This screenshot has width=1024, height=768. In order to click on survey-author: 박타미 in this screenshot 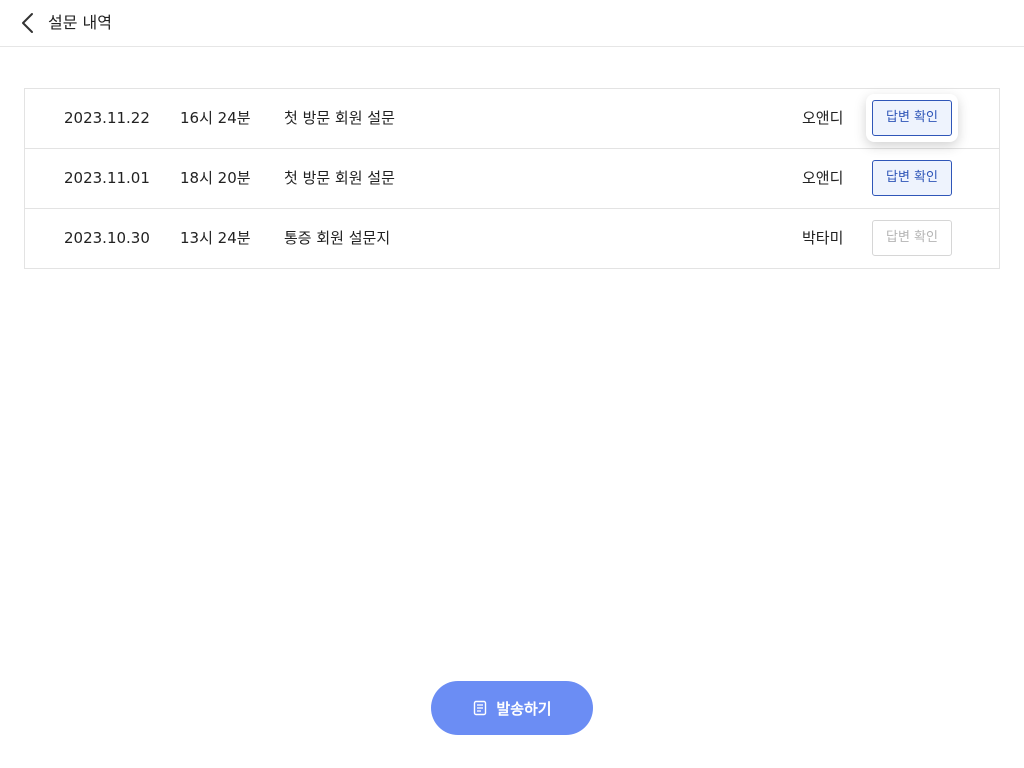, I will do `click(823, 238)`.